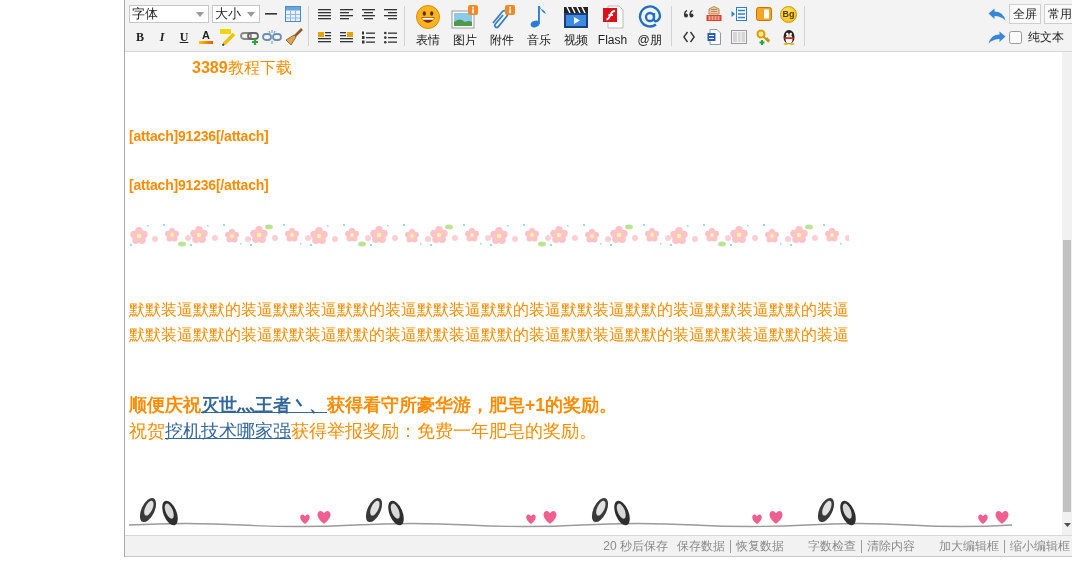  What do you see at coordinates (250, 37) in the screenshot?
I see `link-icon` at bounding box center [250, 37].